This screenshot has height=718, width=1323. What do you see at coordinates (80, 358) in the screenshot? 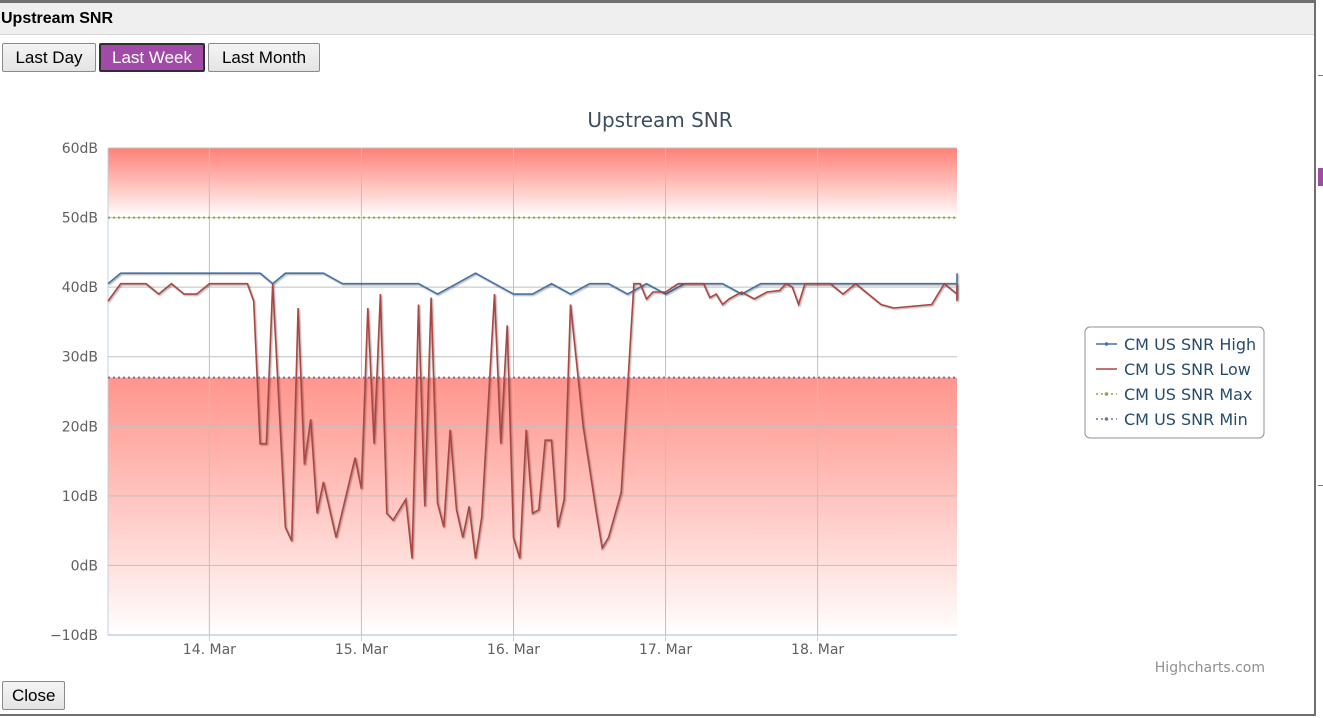
I see `y-tick-label: 30dB` at bounding box center [80, 358].